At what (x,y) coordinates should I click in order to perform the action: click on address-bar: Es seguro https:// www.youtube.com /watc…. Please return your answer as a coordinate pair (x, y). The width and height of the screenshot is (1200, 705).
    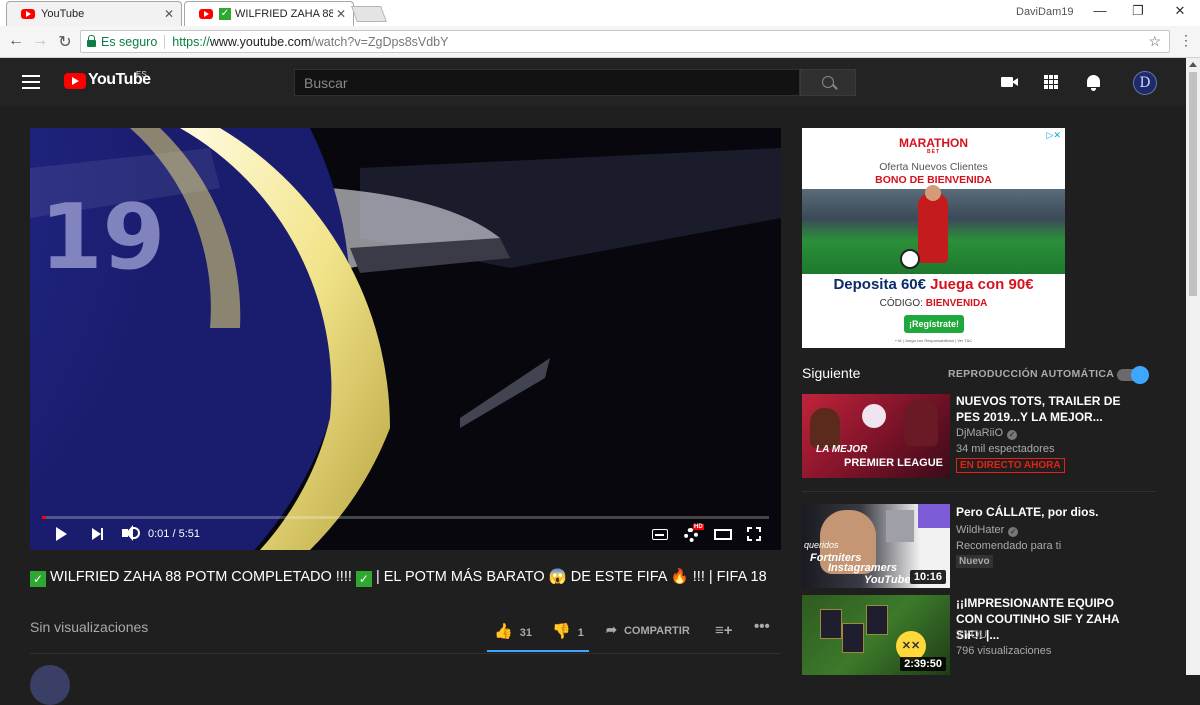
    Looking at the image, I should click on (625, 41).